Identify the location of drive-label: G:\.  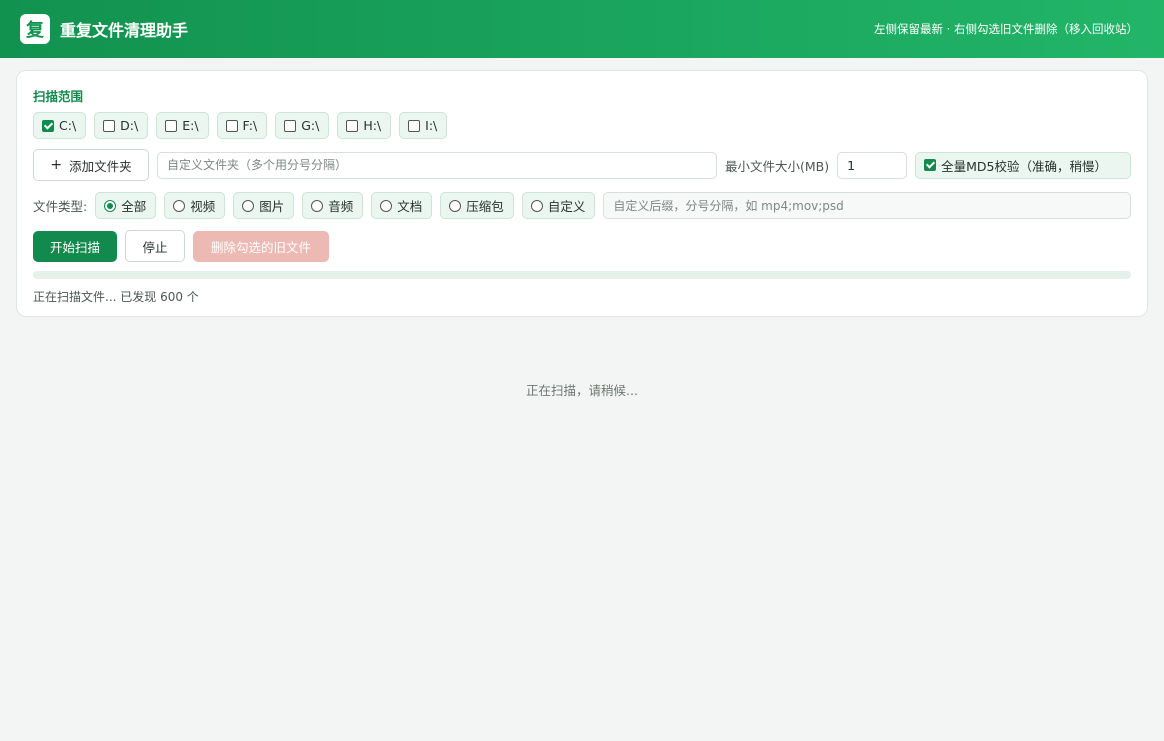
(310, 125).